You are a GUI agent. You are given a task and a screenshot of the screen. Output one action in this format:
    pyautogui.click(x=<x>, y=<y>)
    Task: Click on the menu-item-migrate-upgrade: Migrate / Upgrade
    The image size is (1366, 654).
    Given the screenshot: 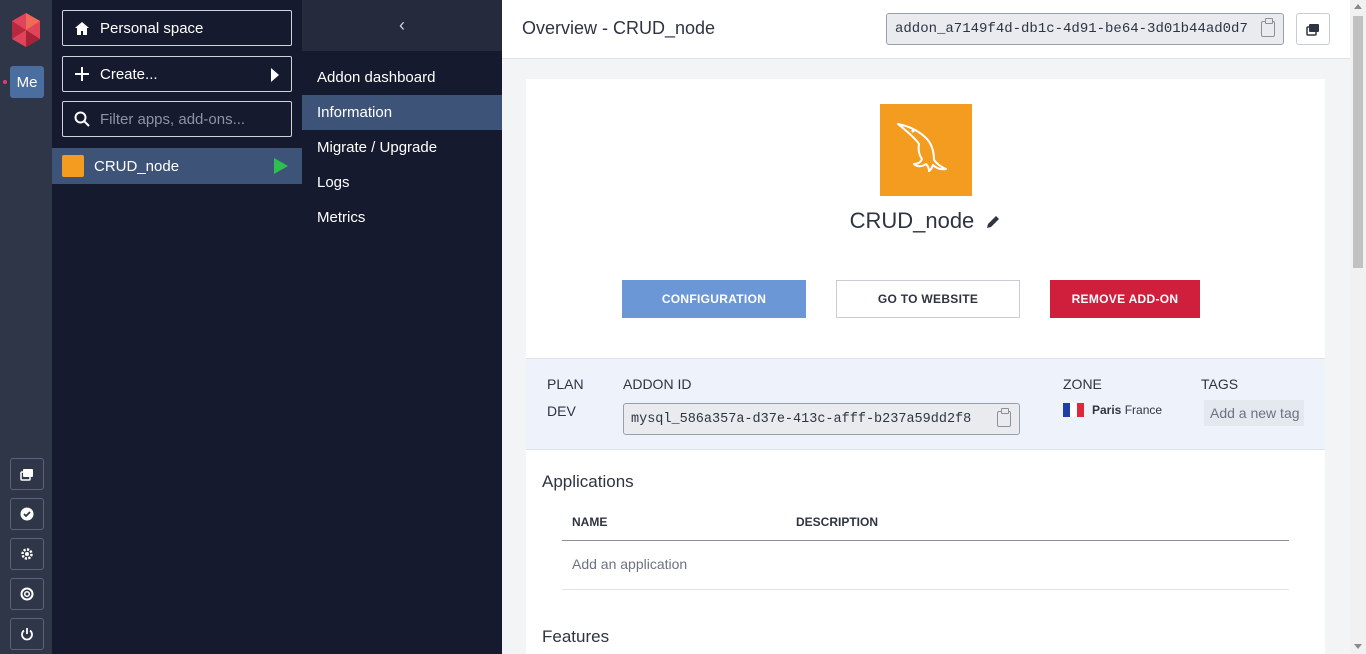 What is the action you would take?
    pyautogui.click(x=402, y=147)
    